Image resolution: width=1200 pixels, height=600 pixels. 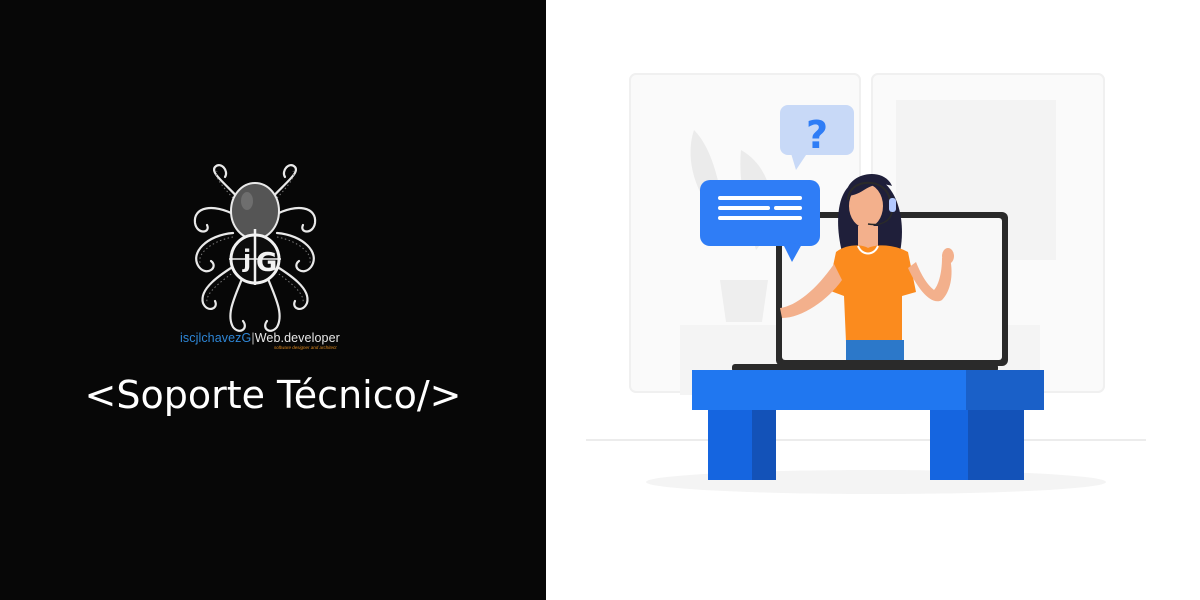 I want to click on logo-monogram: G, so click(x=266, y=263).